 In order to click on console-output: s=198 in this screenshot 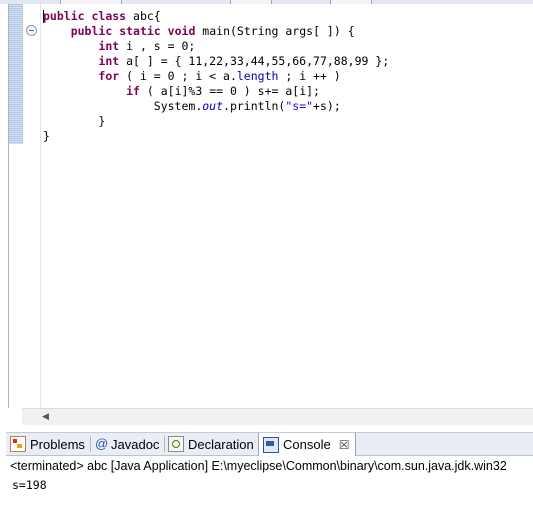, I will do `click(29, 485)`.